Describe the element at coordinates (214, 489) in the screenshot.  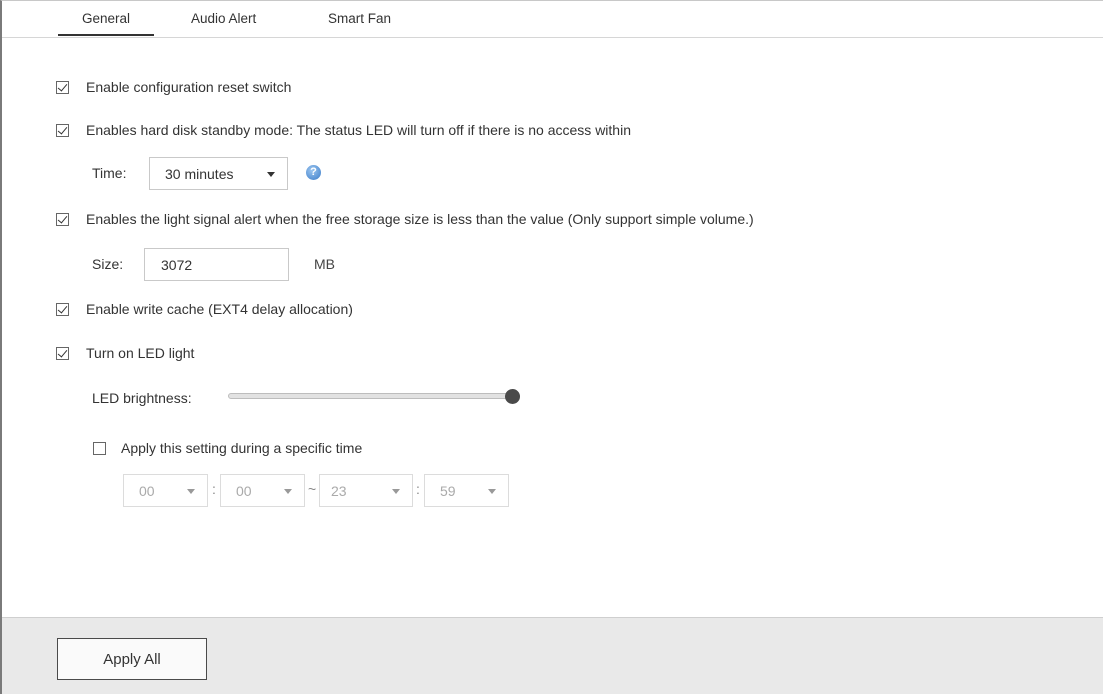
I see `time-colon-1: :` at that location.